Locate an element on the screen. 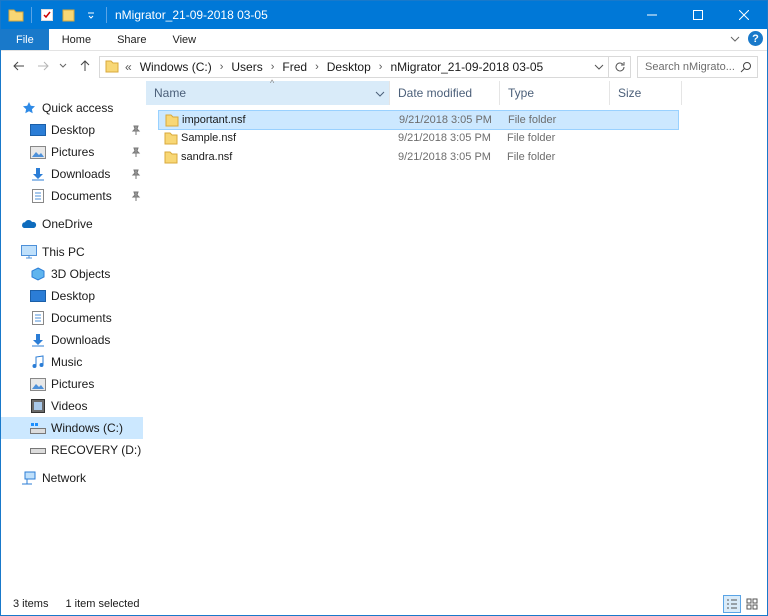 This screenshot has height=616, width=768. nav-label: Music is located at coordinates (67, 362).